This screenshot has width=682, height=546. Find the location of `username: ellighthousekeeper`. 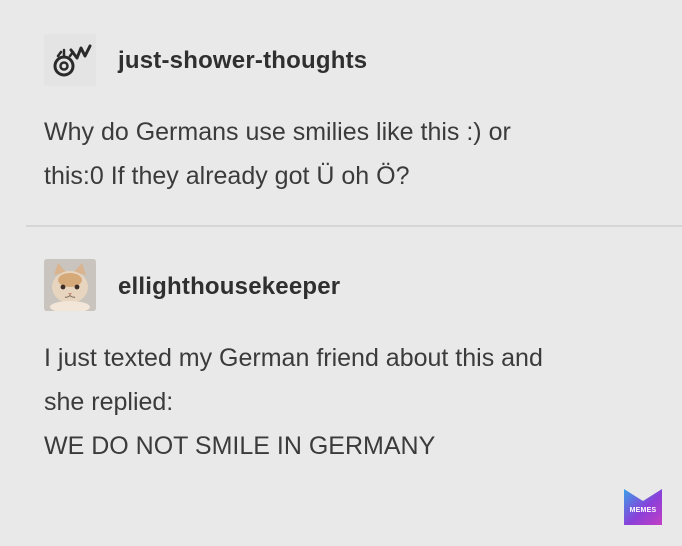

username: ellighthousekeeper is located at coordinates (229, 287).